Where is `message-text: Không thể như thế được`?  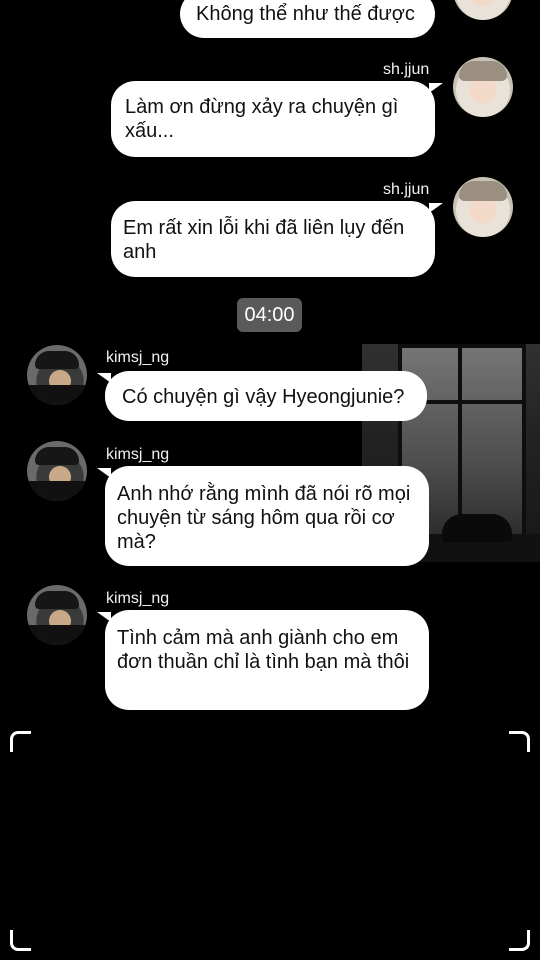 message-text: Không thể như thế được is located at coordinates (305, 14).